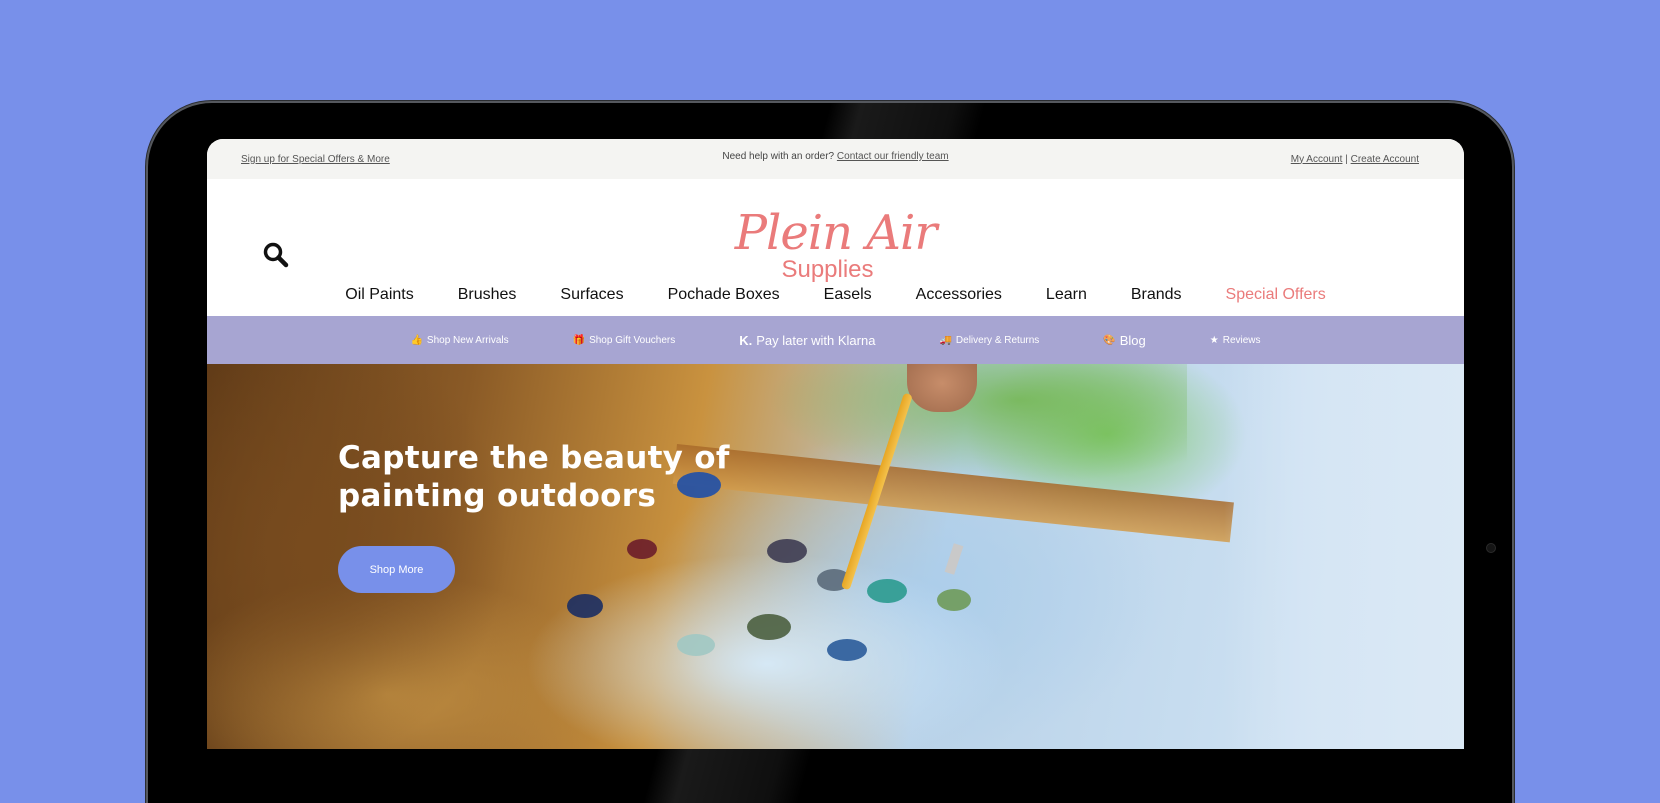 Image resolution: width=1660 pixels, height=803 pixels. What do you see at coordinates (1317, 159) in the screenshot?
I see `my-account-link: My Account` at bounding box center [1317, 159].